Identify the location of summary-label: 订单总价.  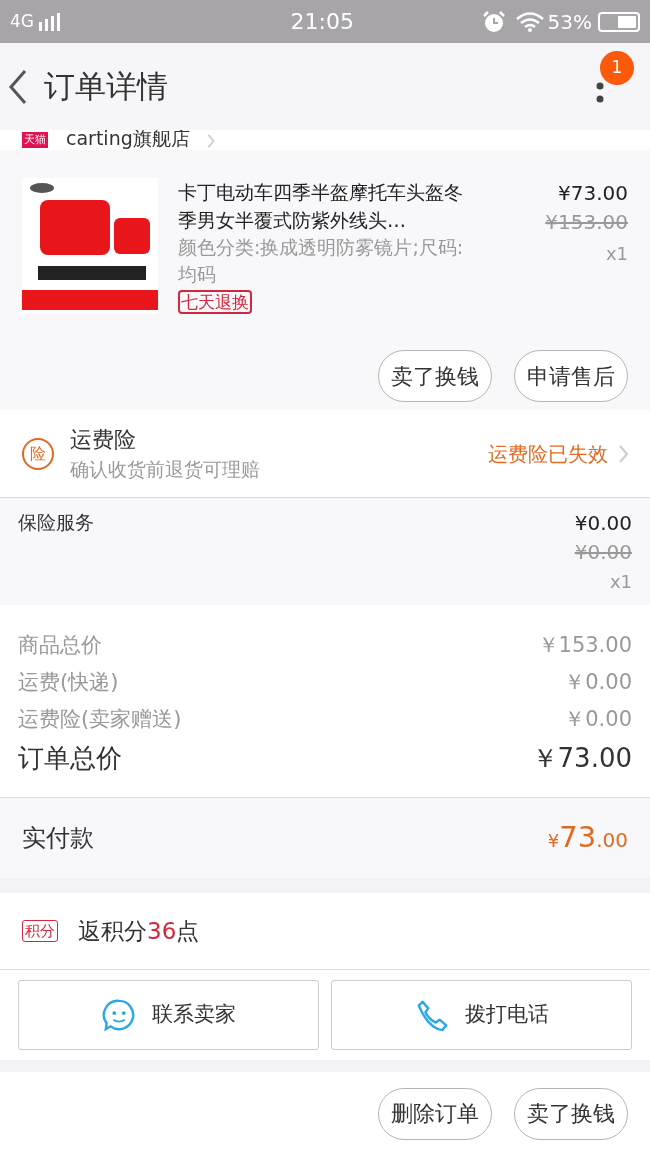
(70, 758).